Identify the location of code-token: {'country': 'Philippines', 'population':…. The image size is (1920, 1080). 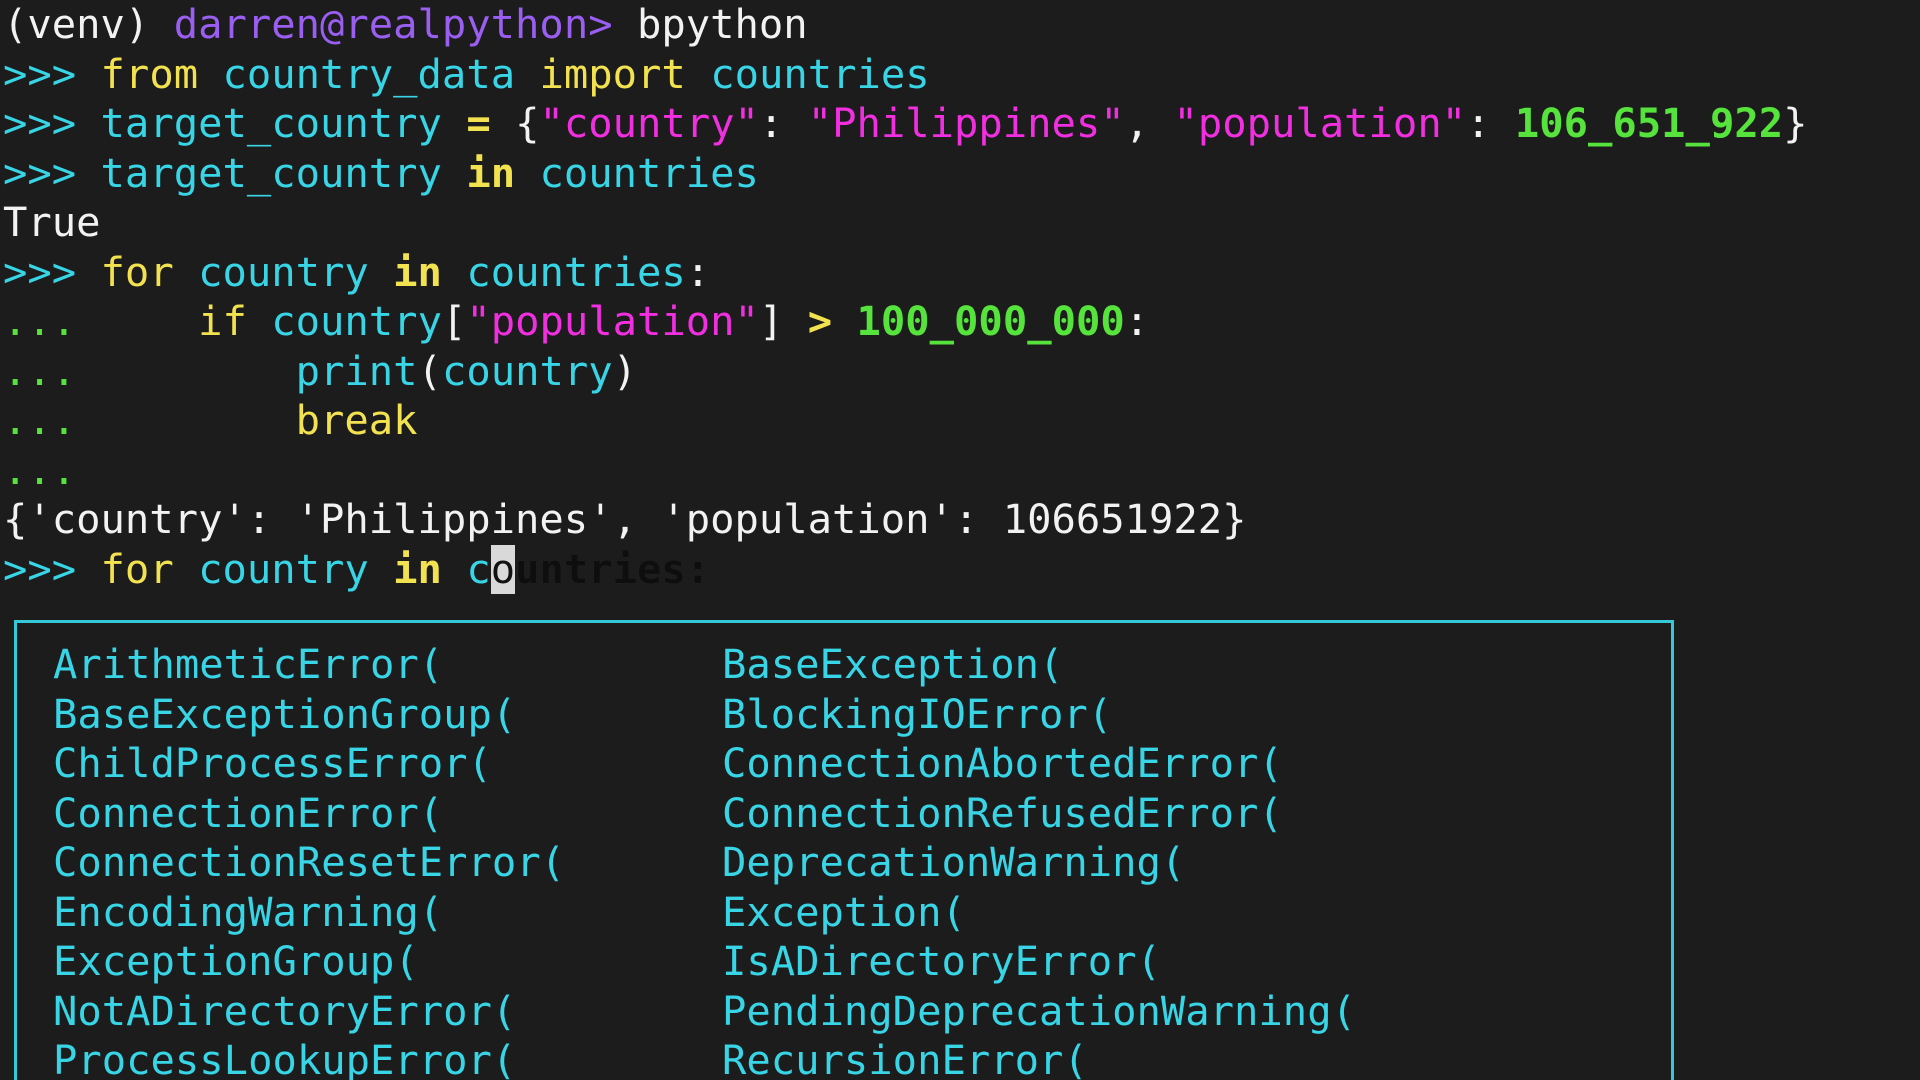
(625, 519).